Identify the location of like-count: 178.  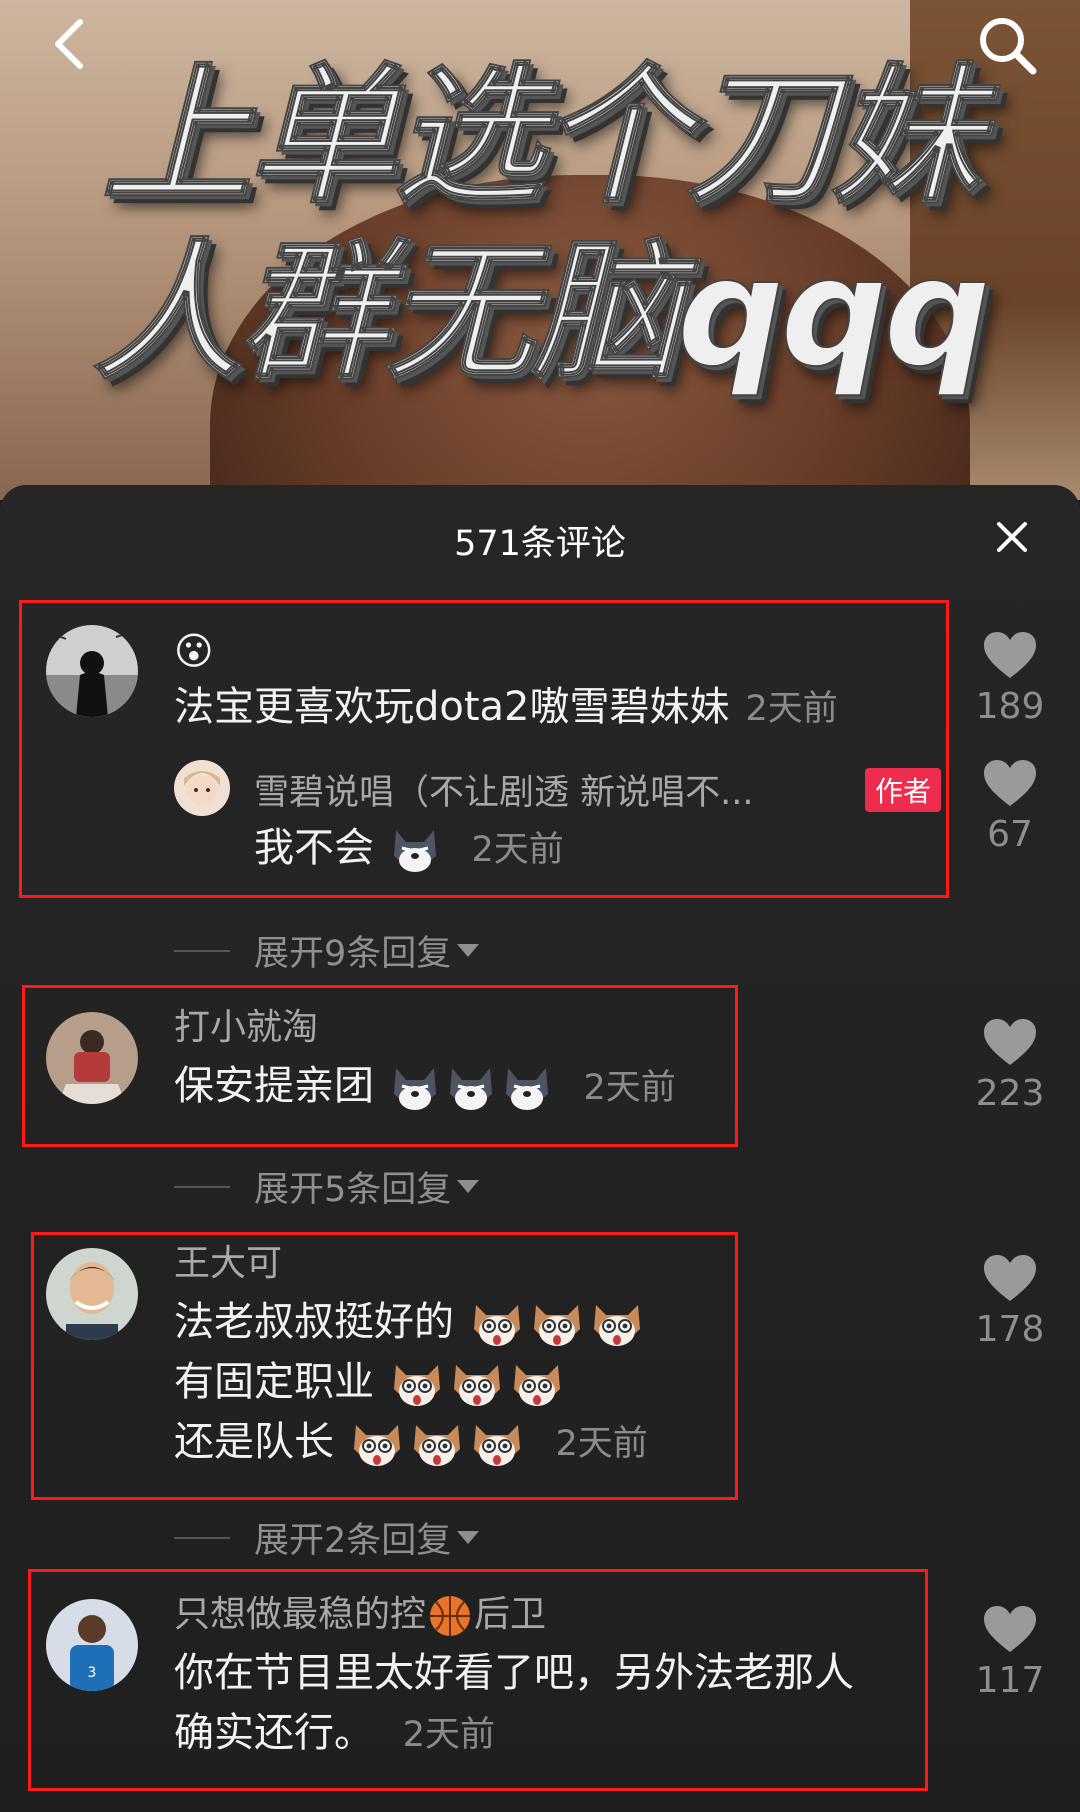
(1010, 1329).